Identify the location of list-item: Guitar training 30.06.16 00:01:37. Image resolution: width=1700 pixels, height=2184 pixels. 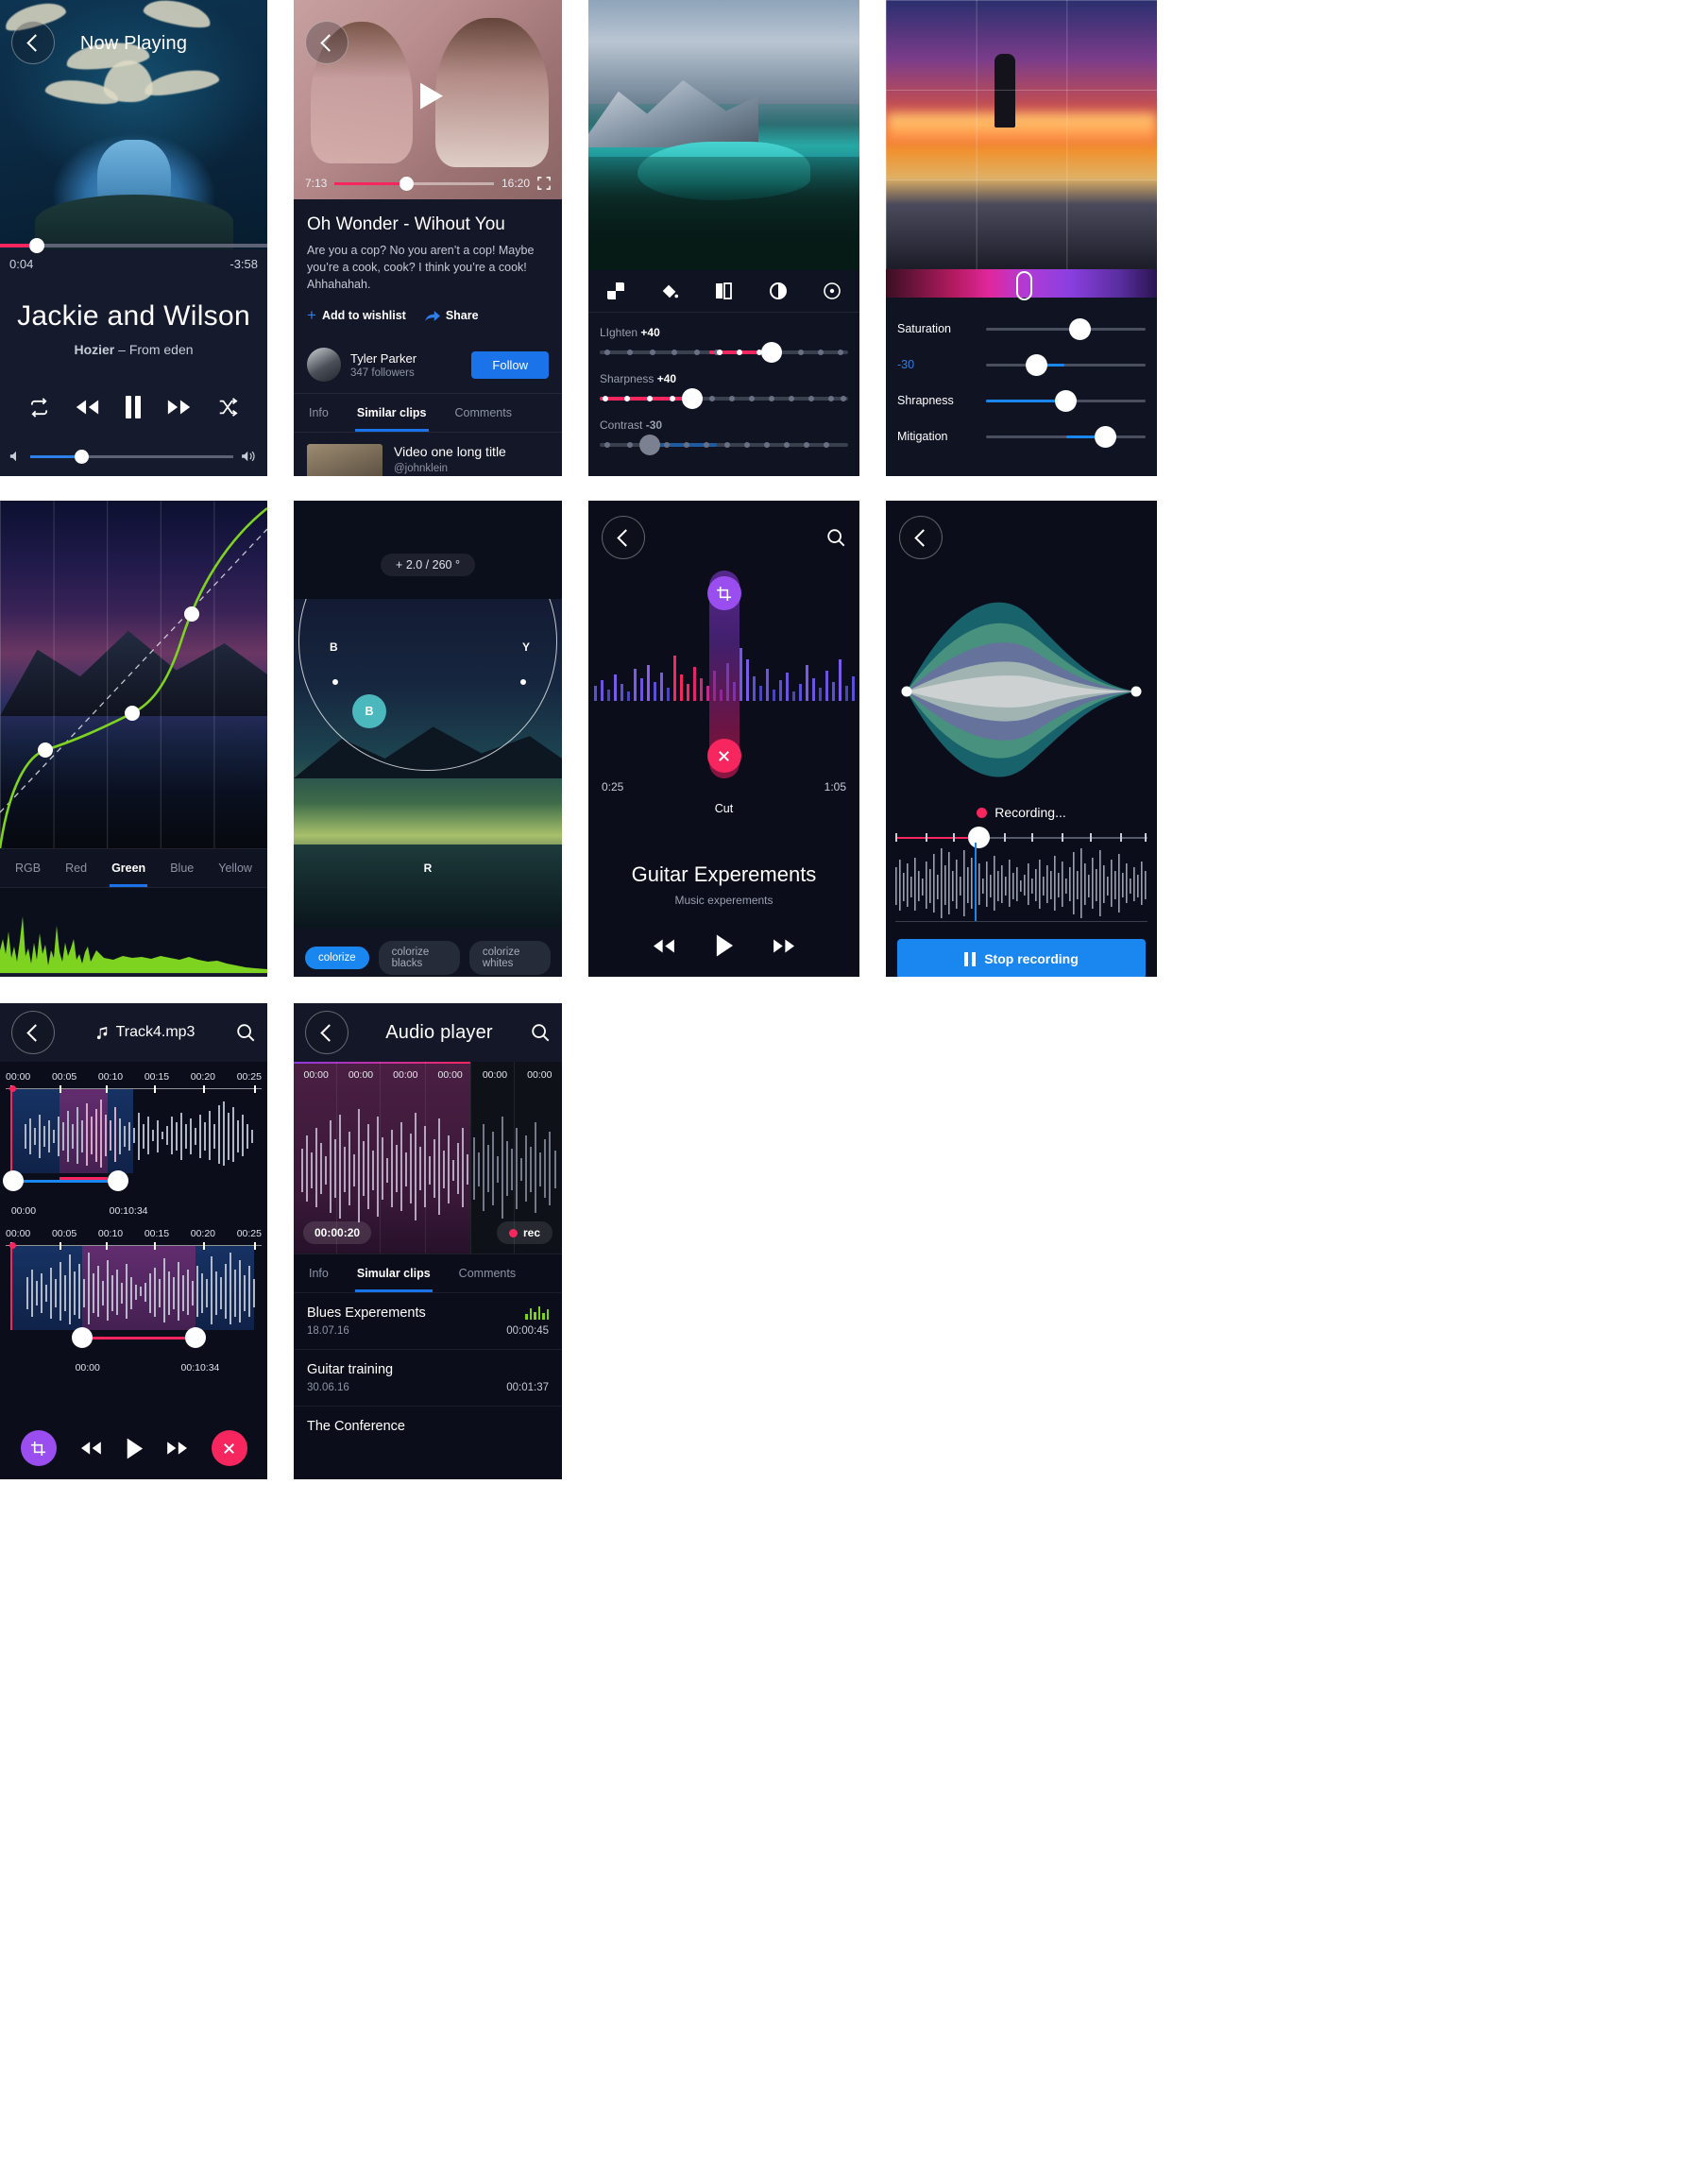
(428, 1379).